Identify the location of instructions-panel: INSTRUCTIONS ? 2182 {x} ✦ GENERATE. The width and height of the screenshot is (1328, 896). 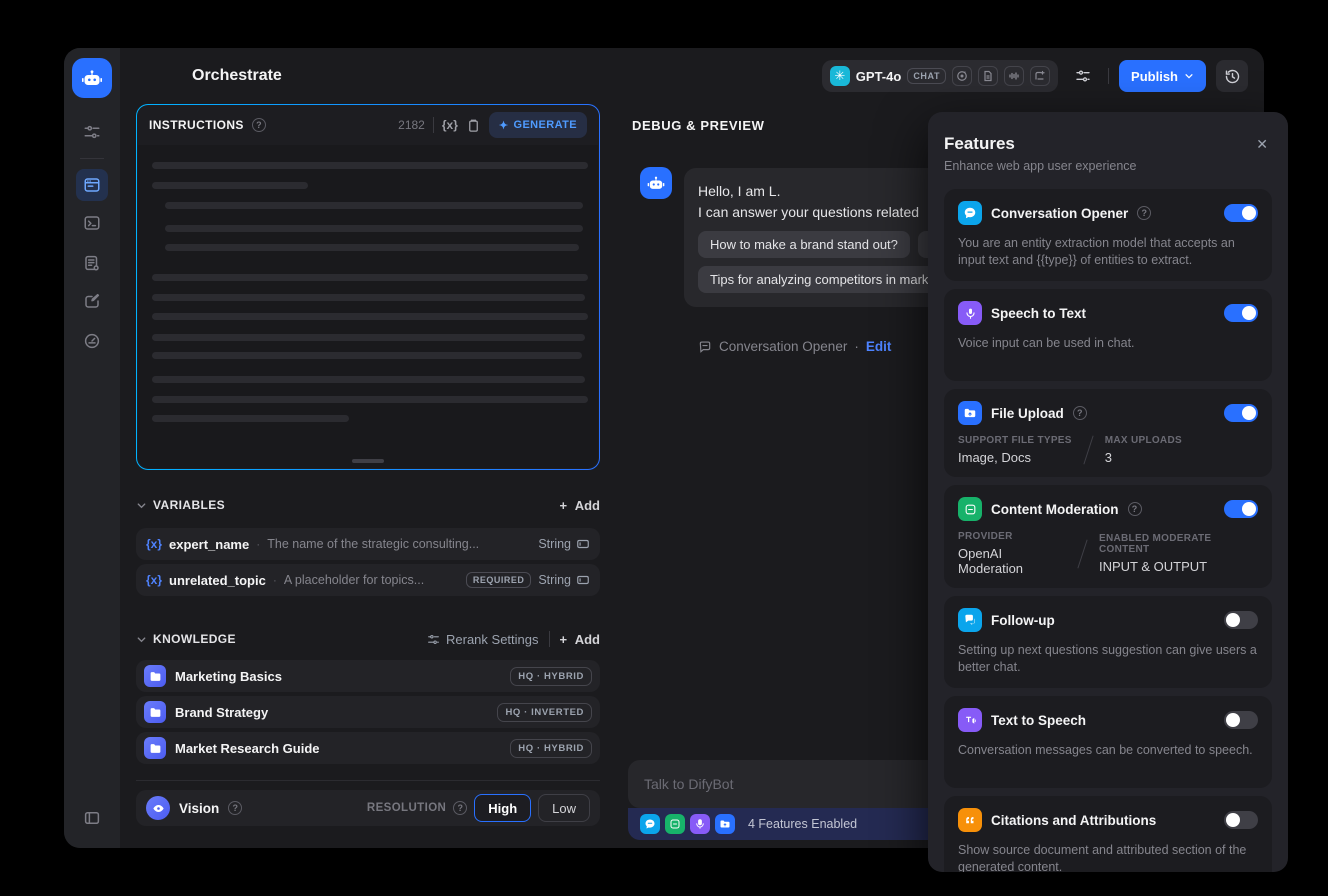
(368, 287).